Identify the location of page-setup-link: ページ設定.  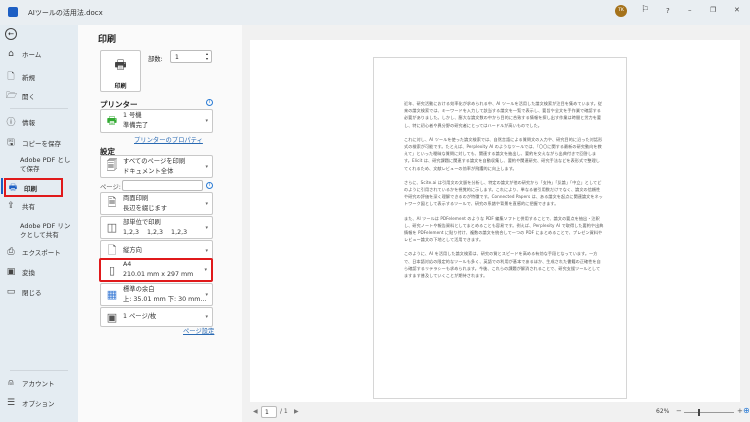
(198, 330).